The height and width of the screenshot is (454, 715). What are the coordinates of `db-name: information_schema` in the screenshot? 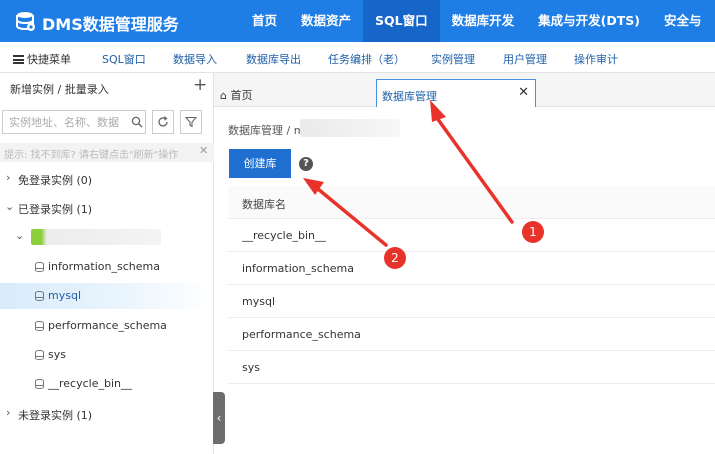 It's located at (104, 266).